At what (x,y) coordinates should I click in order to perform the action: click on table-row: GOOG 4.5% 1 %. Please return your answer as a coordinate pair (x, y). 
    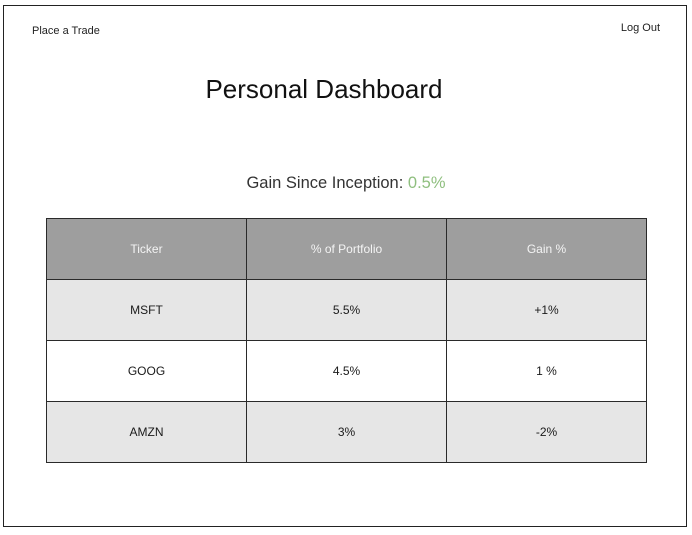
    Looking at the image, I should click on (346, 371).